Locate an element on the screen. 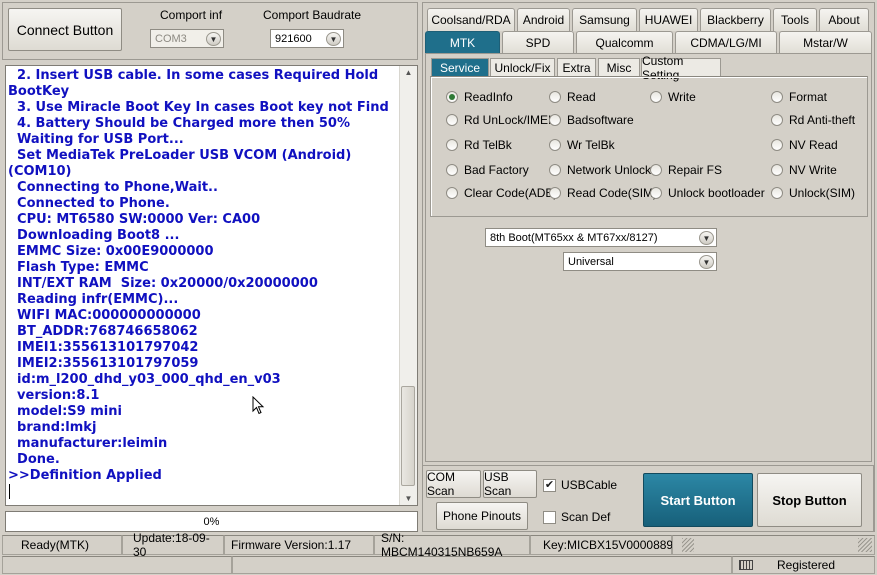  keyboard-icon is located at coordinates (746, 565).